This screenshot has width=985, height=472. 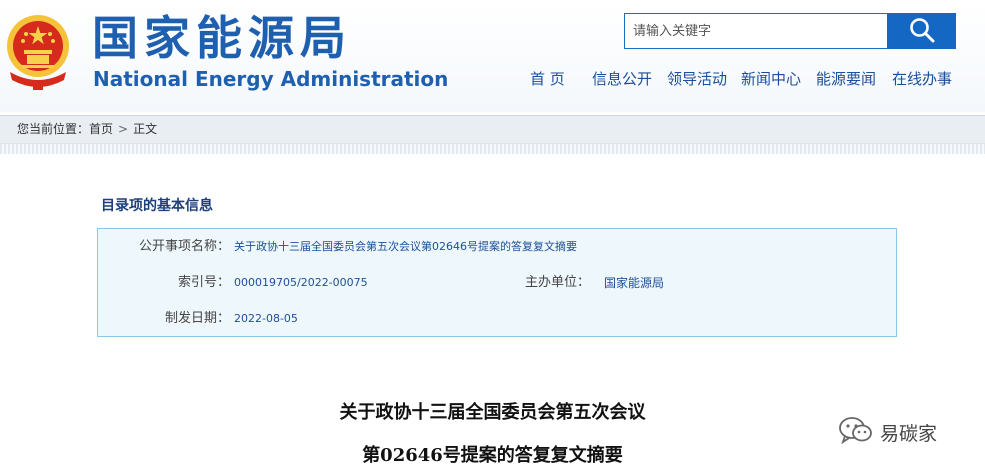 What do you see at coordinates (856, 432) in the screenshot?
I see `wechat-icon` at bounding box center [856, 432].